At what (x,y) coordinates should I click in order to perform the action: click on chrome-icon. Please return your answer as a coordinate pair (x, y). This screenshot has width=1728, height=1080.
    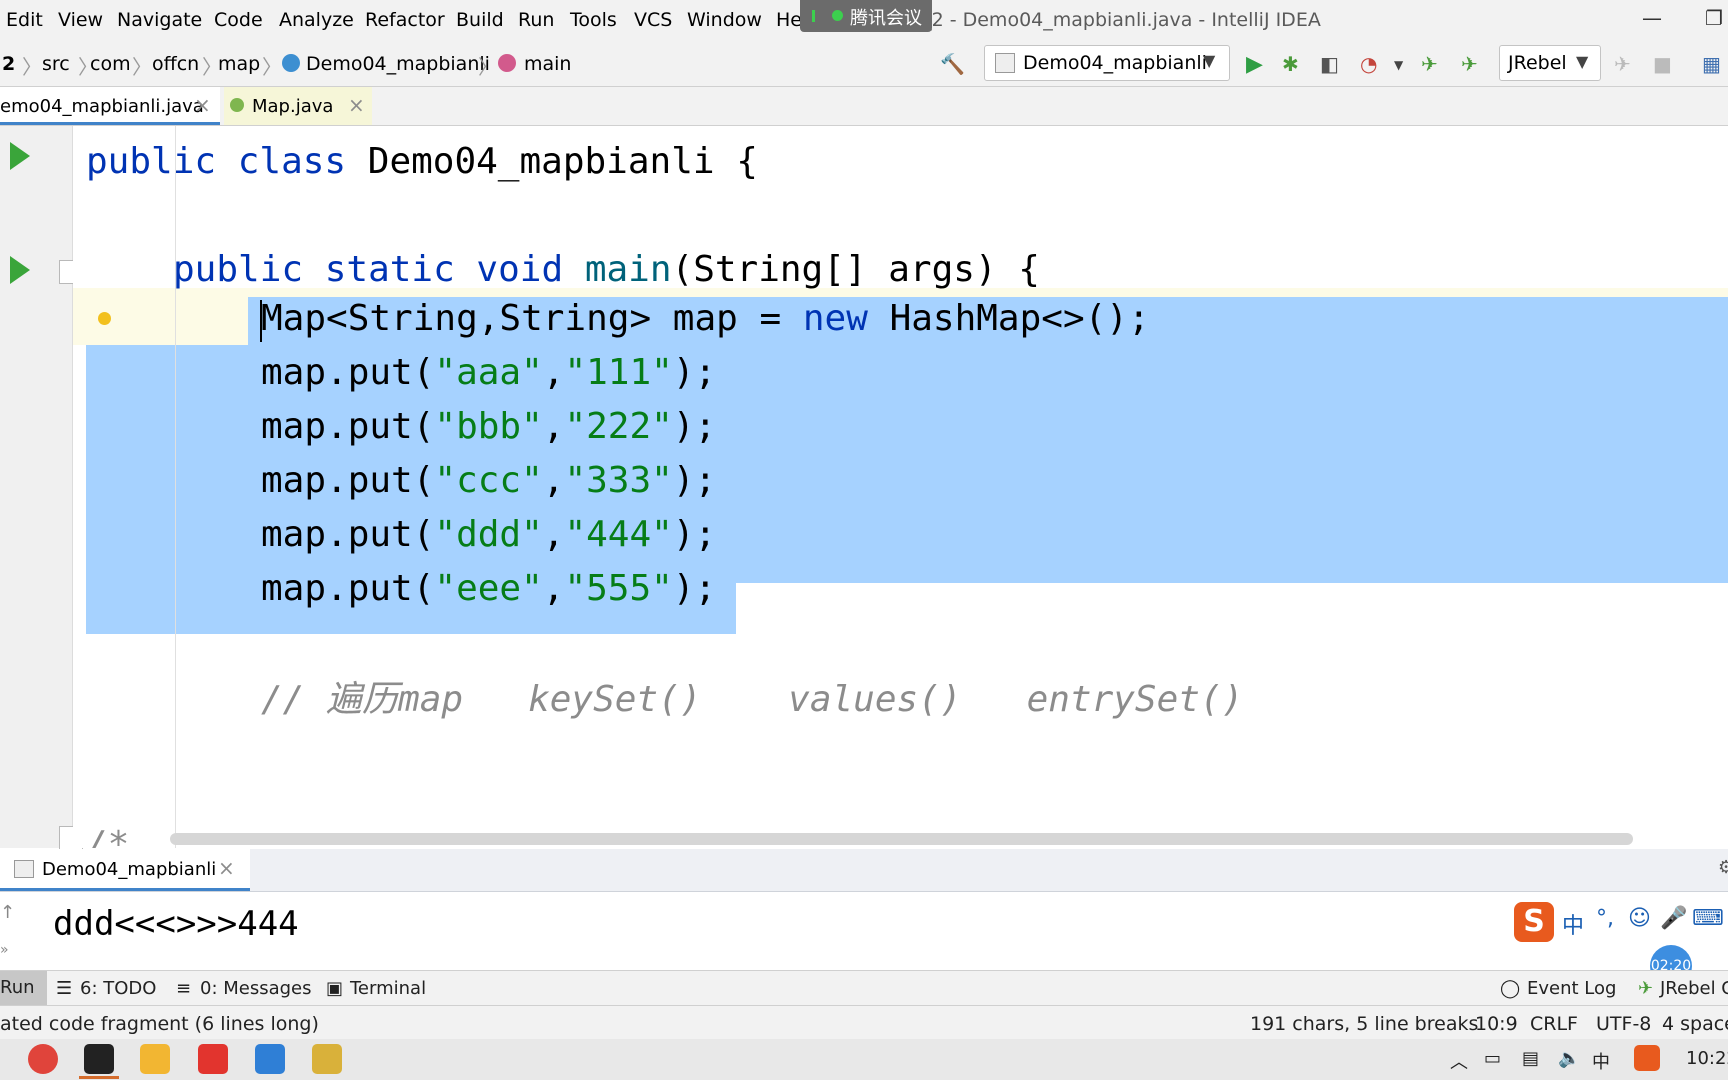
    Looking at the image, I should click on (43, 1059).